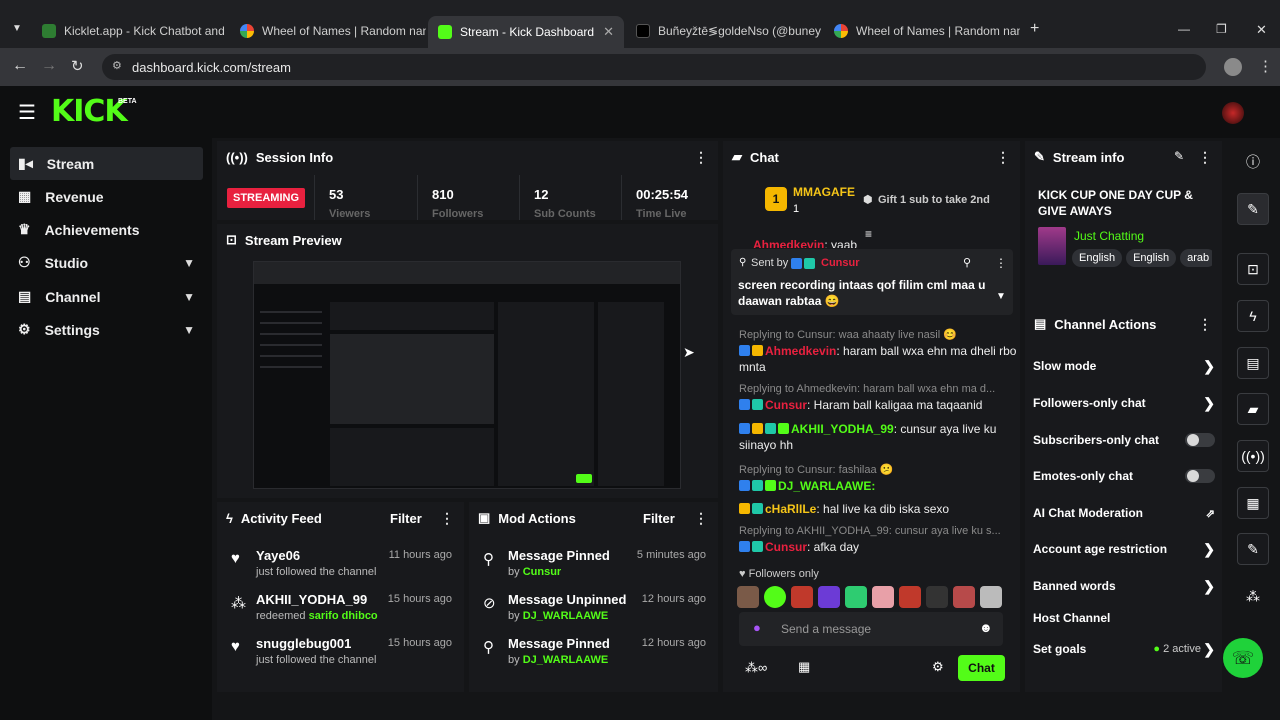 Image resolution: width=1280 pixels, height=720 pixels. I want to click on stream-preview-panel: ⊡ Stream Preview ➤, so click(467, 361).